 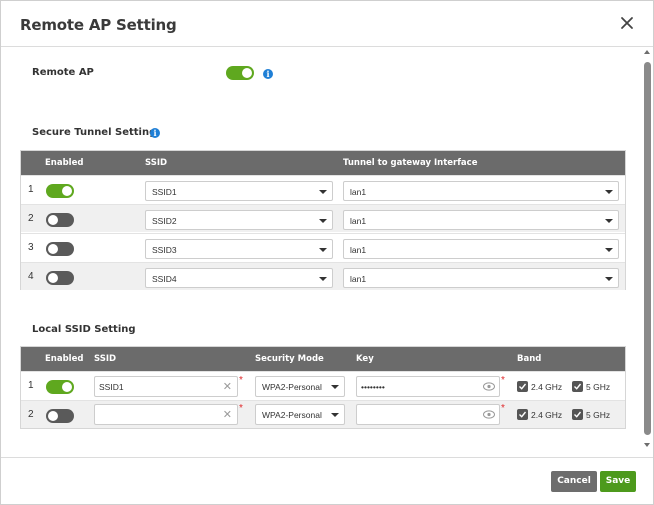 I want to click on scroll-down-arrow, so click(x=647, y=445).